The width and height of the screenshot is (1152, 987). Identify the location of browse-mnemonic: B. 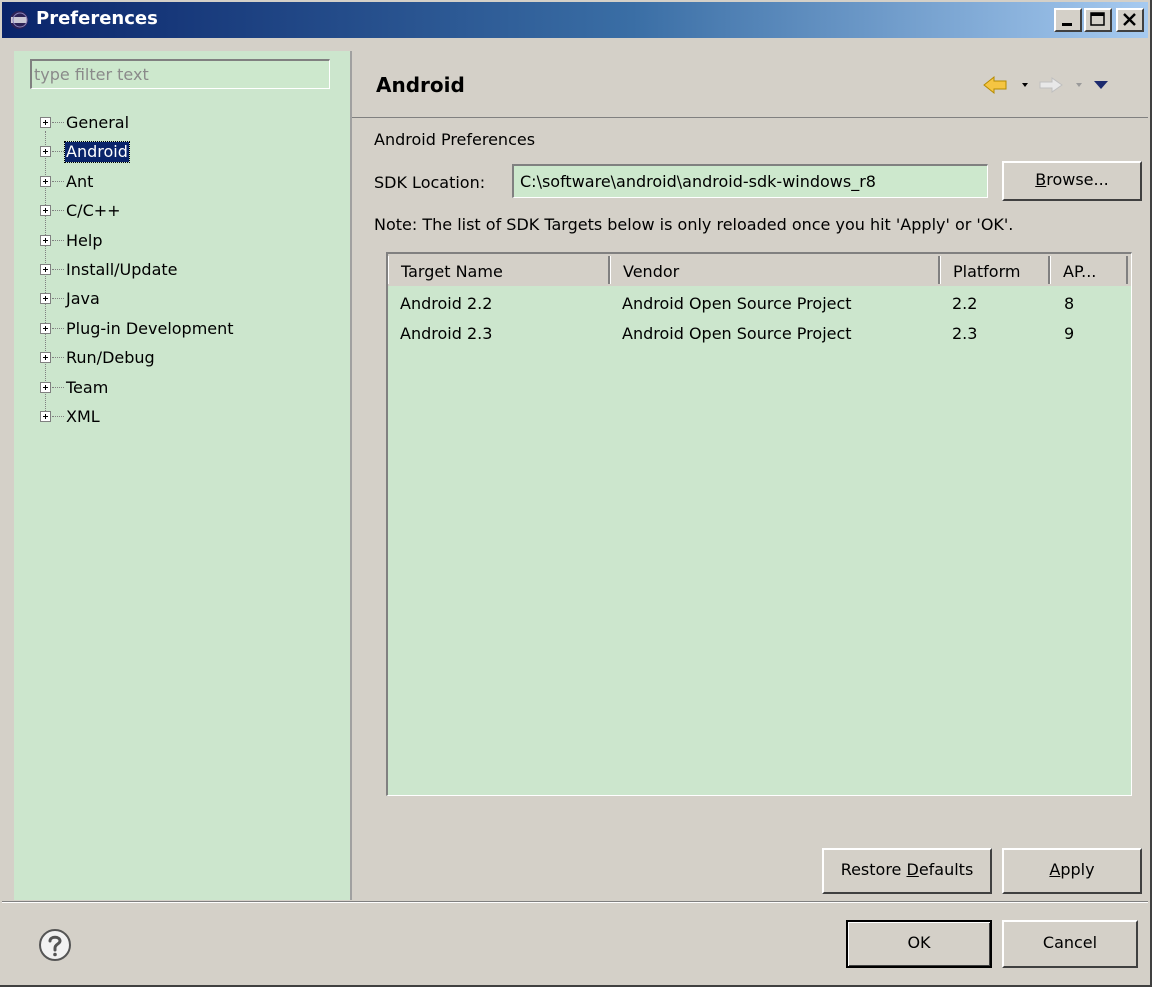
(1041, 179).